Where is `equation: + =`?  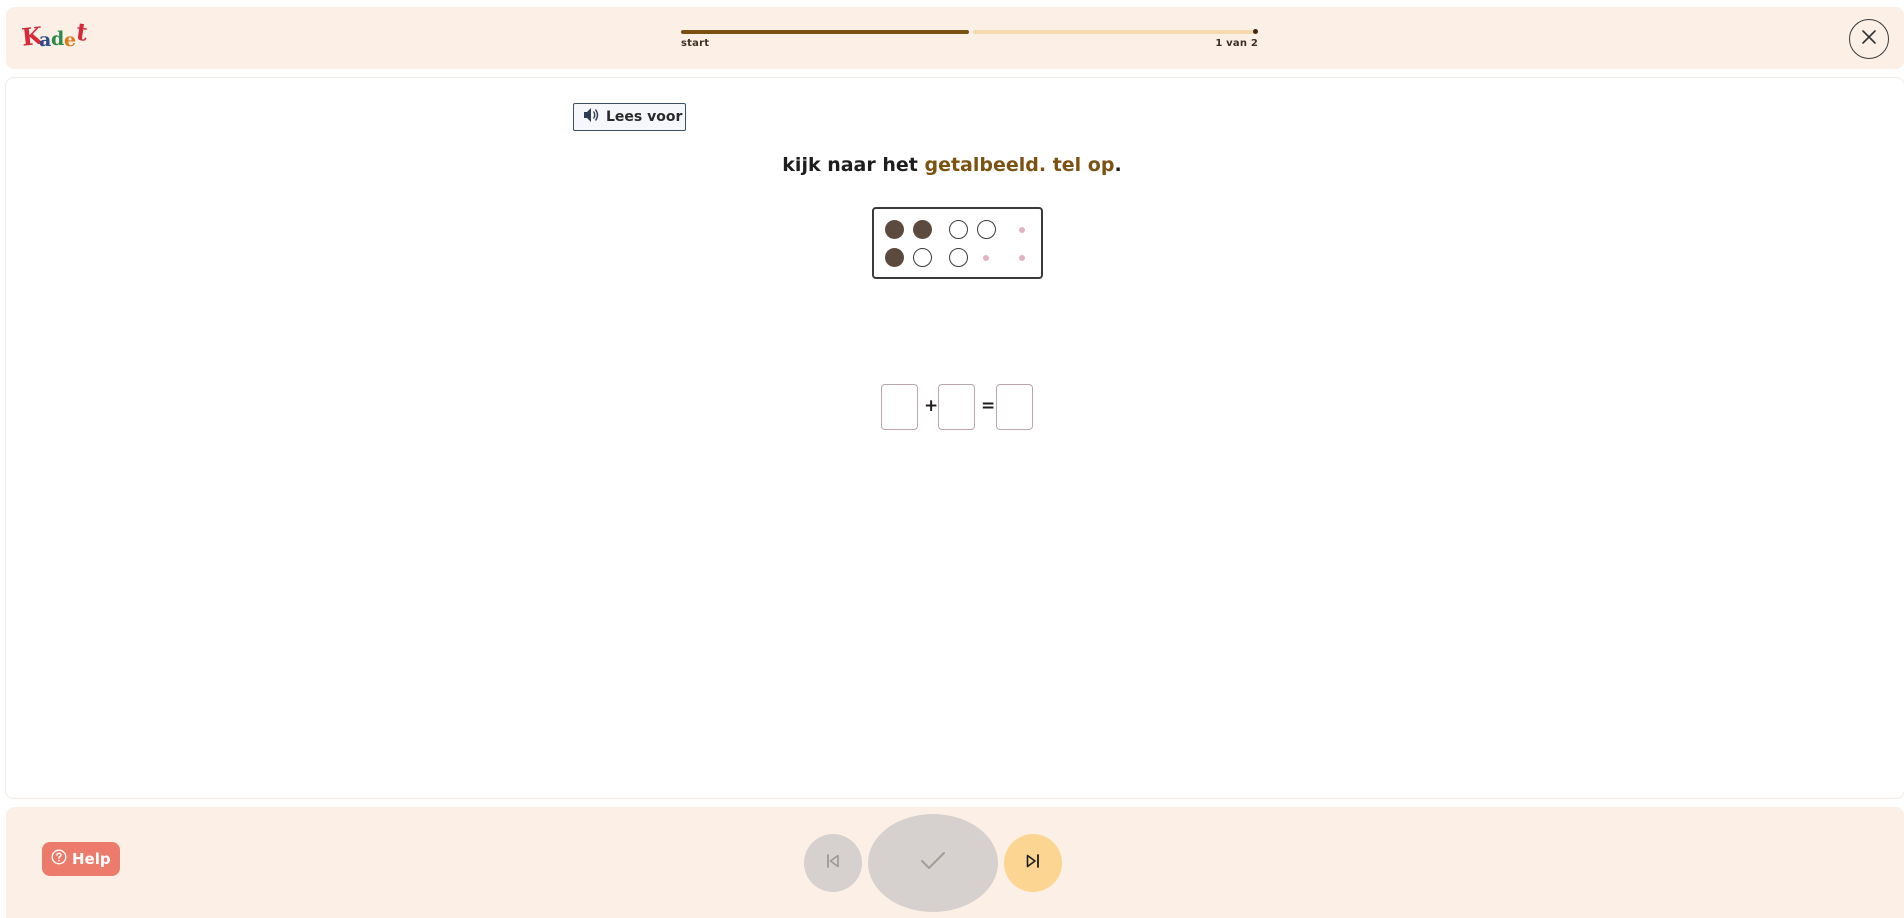
equation: + = is located at coordinates (957, 407).